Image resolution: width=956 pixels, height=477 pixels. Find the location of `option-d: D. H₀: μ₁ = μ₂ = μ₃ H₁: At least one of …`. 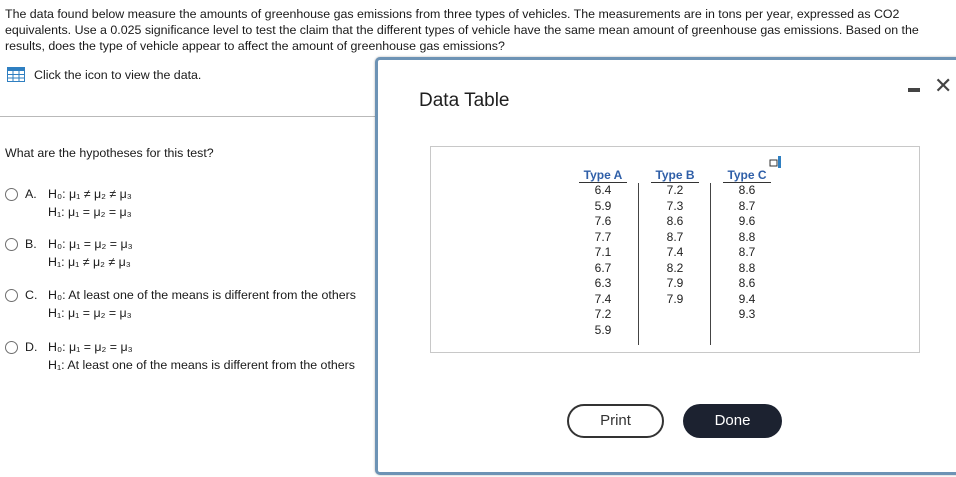

option-d: D. H₀: μ₁ = μ₂ = μ₃ H₁: At least one of … is located at coordinates (190, 359).